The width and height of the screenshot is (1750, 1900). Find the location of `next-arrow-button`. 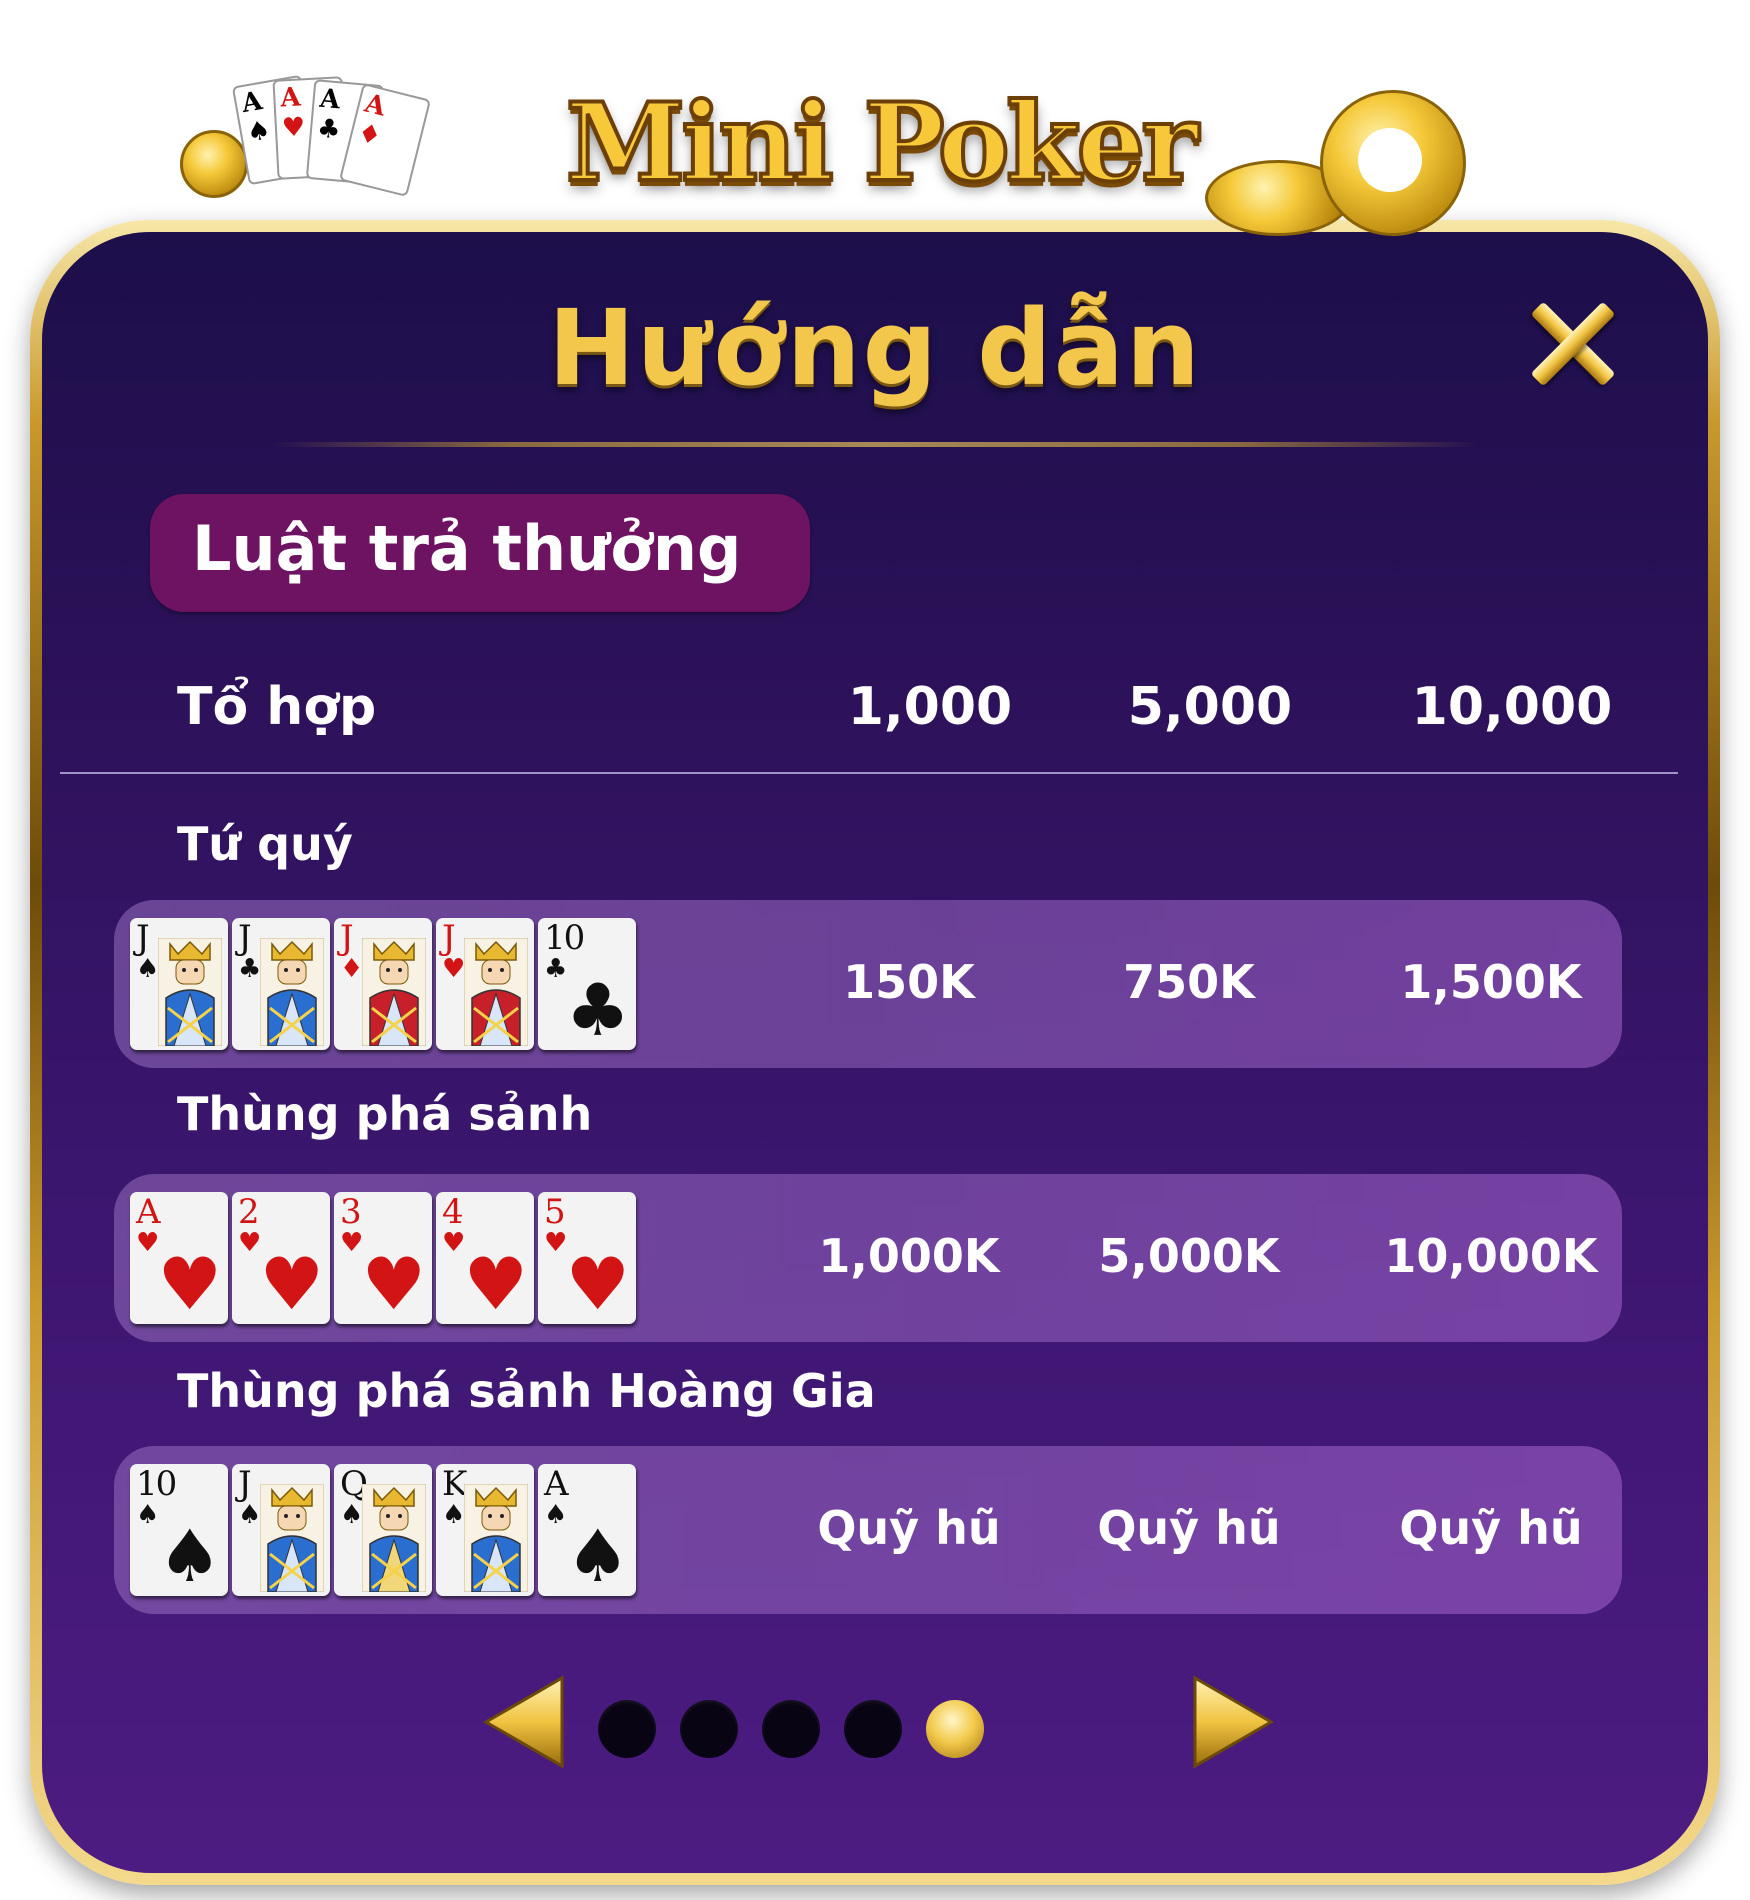

next-arrow-button is located at coordinates (1232, 1722).